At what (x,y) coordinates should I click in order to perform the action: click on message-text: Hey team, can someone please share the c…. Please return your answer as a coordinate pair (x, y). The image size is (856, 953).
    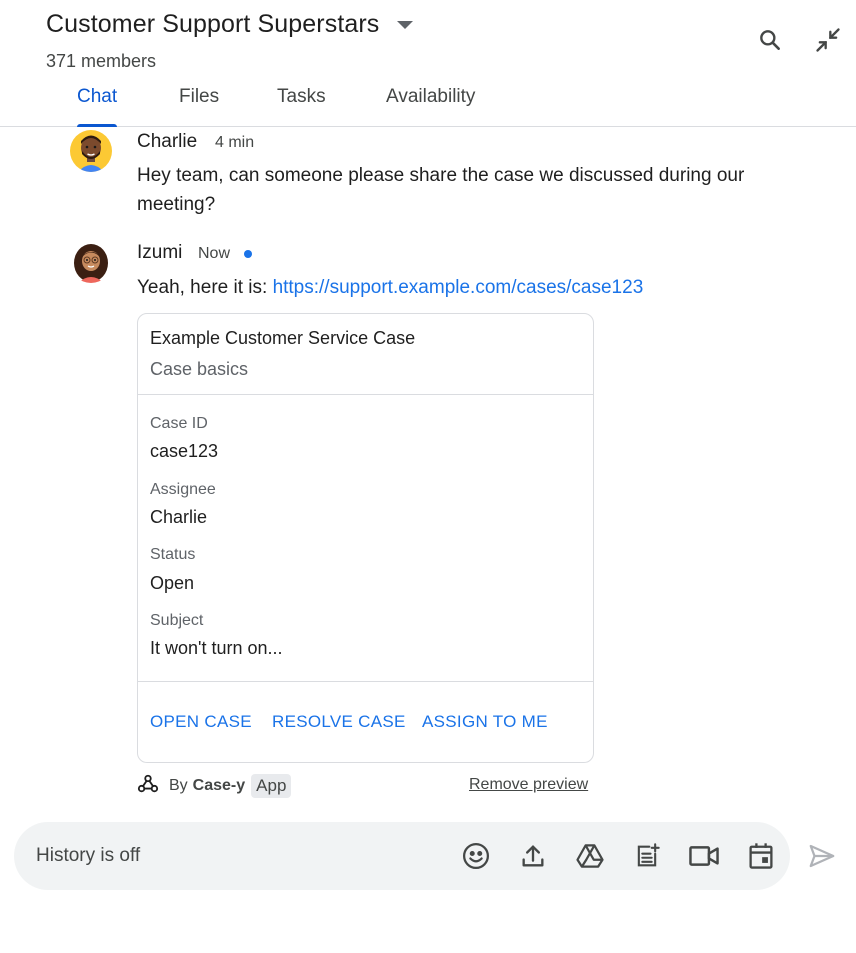
    Looking at the image, I should click on (441, 190).